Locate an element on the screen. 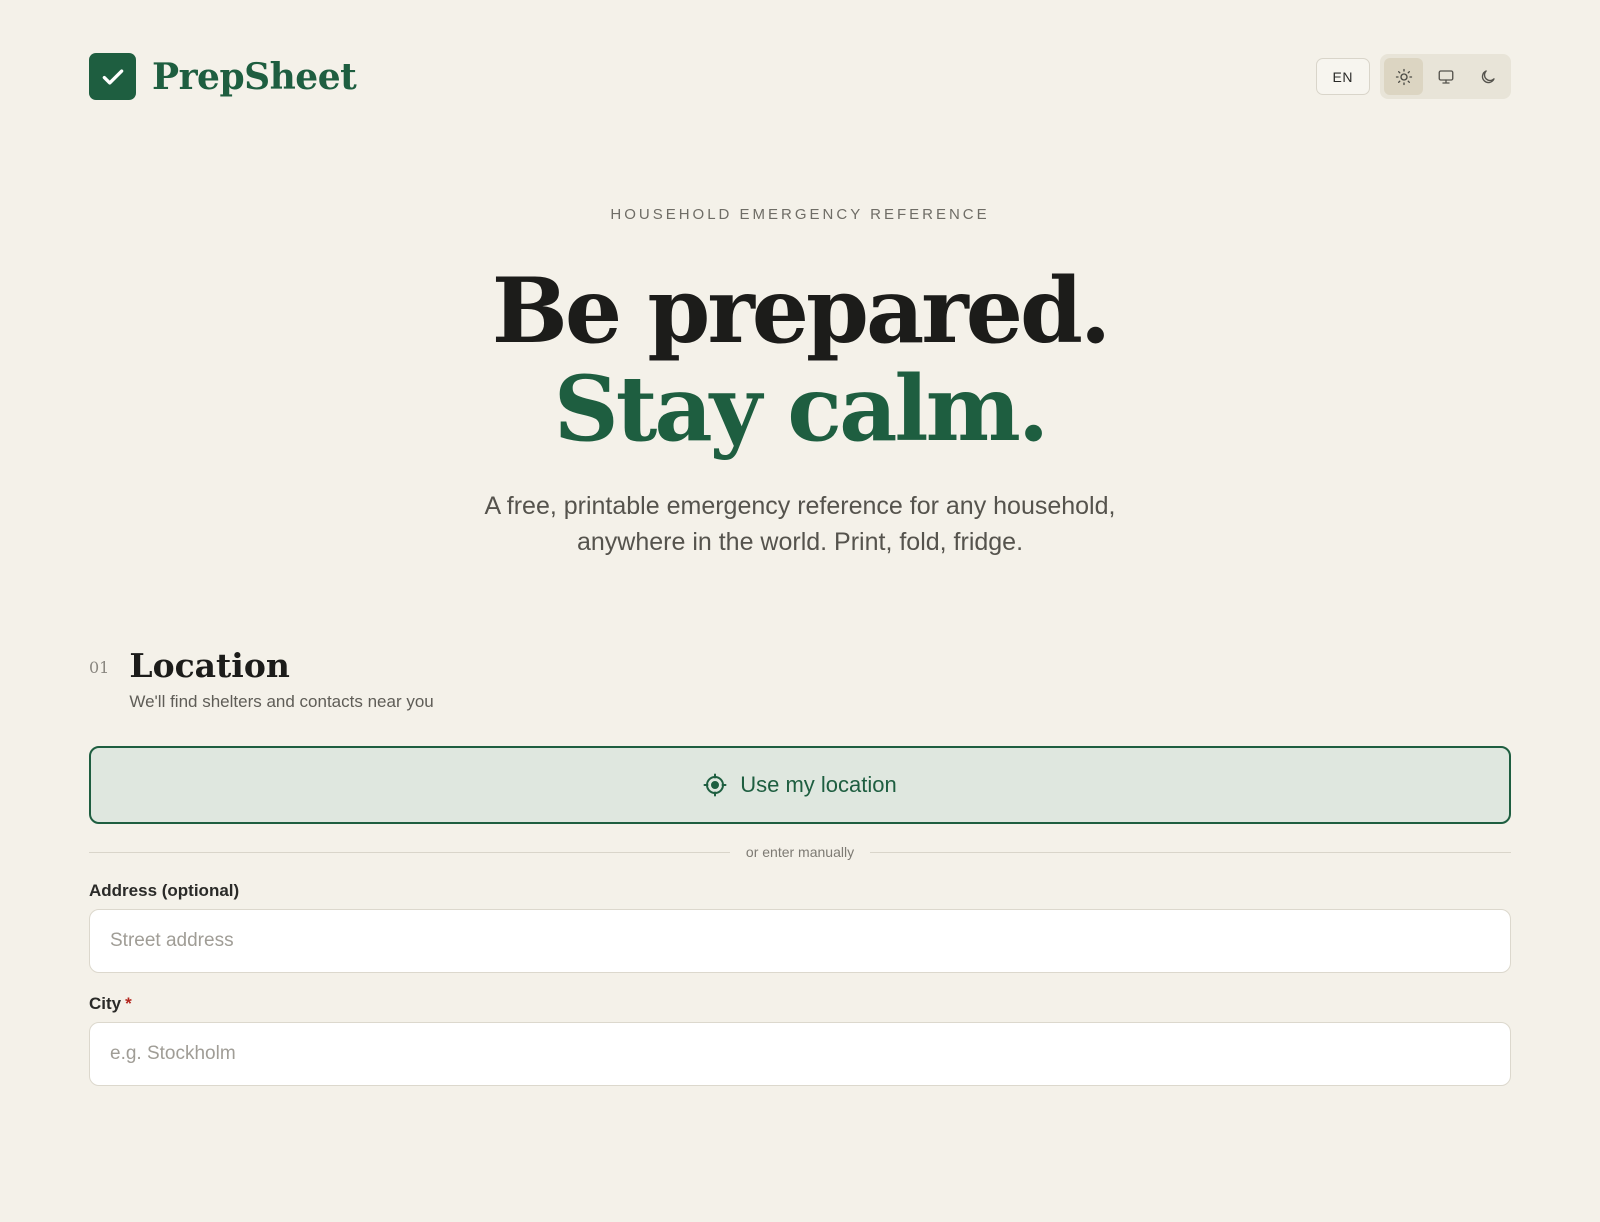 Image resolution: width=1600 pixels, height=1222 pixels. manual-entry-divider: or enter manually is located at coordinates (800, 852).